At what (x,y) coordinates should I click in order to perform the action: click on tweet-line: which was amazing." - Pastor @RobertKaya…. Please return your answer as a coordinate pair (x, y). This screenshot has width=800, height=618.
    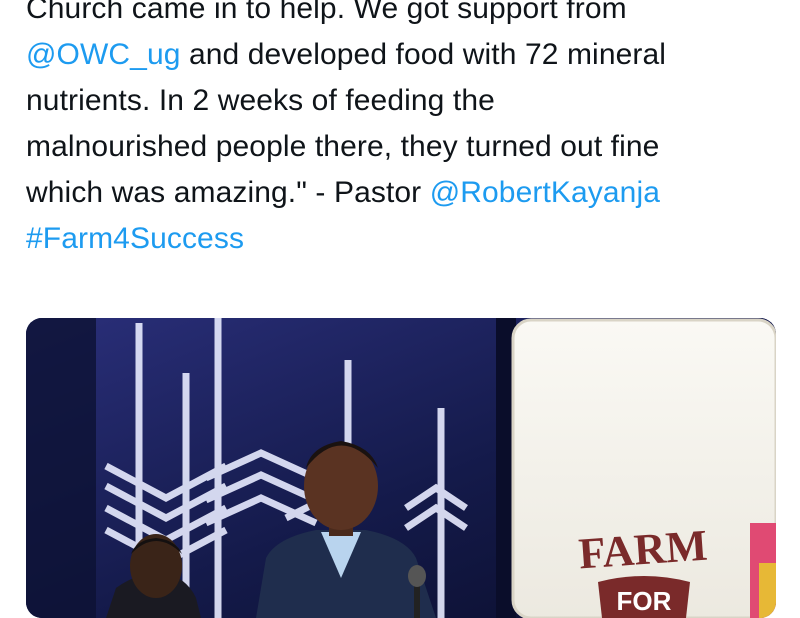
    Looking at the image, I should click on (406, 193).